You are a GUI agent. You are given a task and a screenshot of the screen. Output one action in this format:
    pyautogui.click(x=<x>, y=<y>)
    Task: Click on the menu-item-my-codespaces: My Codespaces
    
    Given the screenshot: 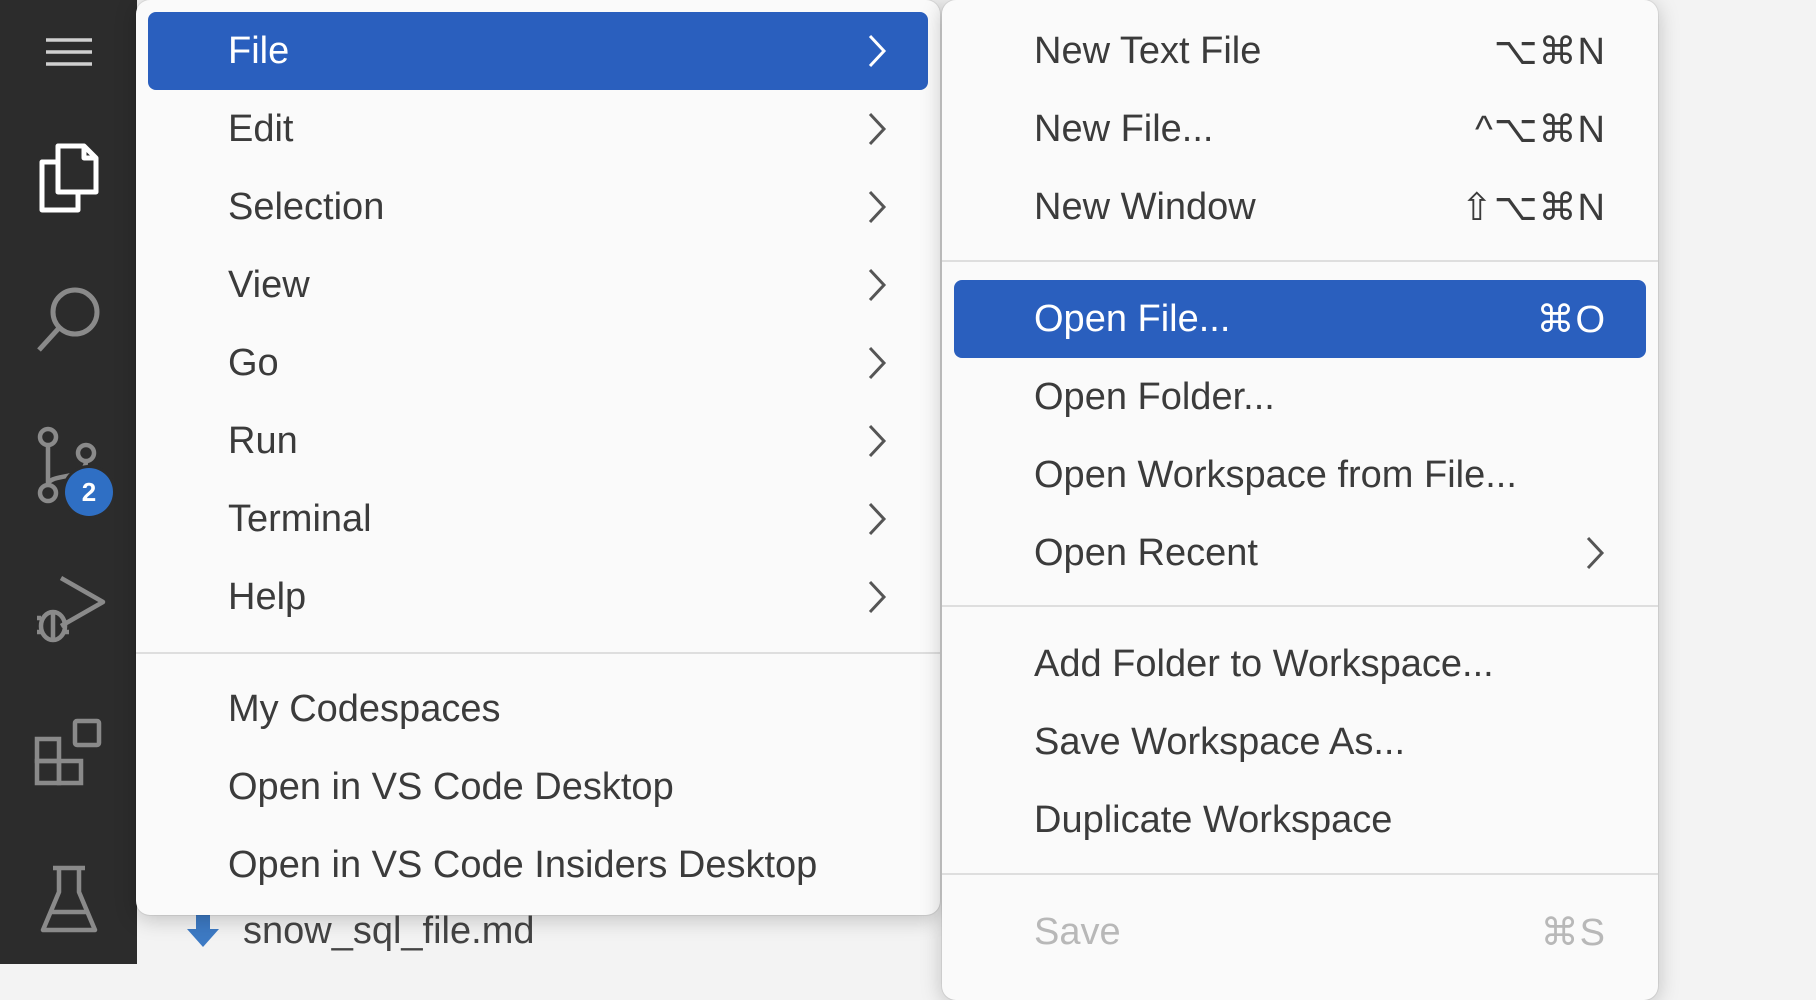 What is the action you would take?
    pyautogui.click(x=538, y=709)
    